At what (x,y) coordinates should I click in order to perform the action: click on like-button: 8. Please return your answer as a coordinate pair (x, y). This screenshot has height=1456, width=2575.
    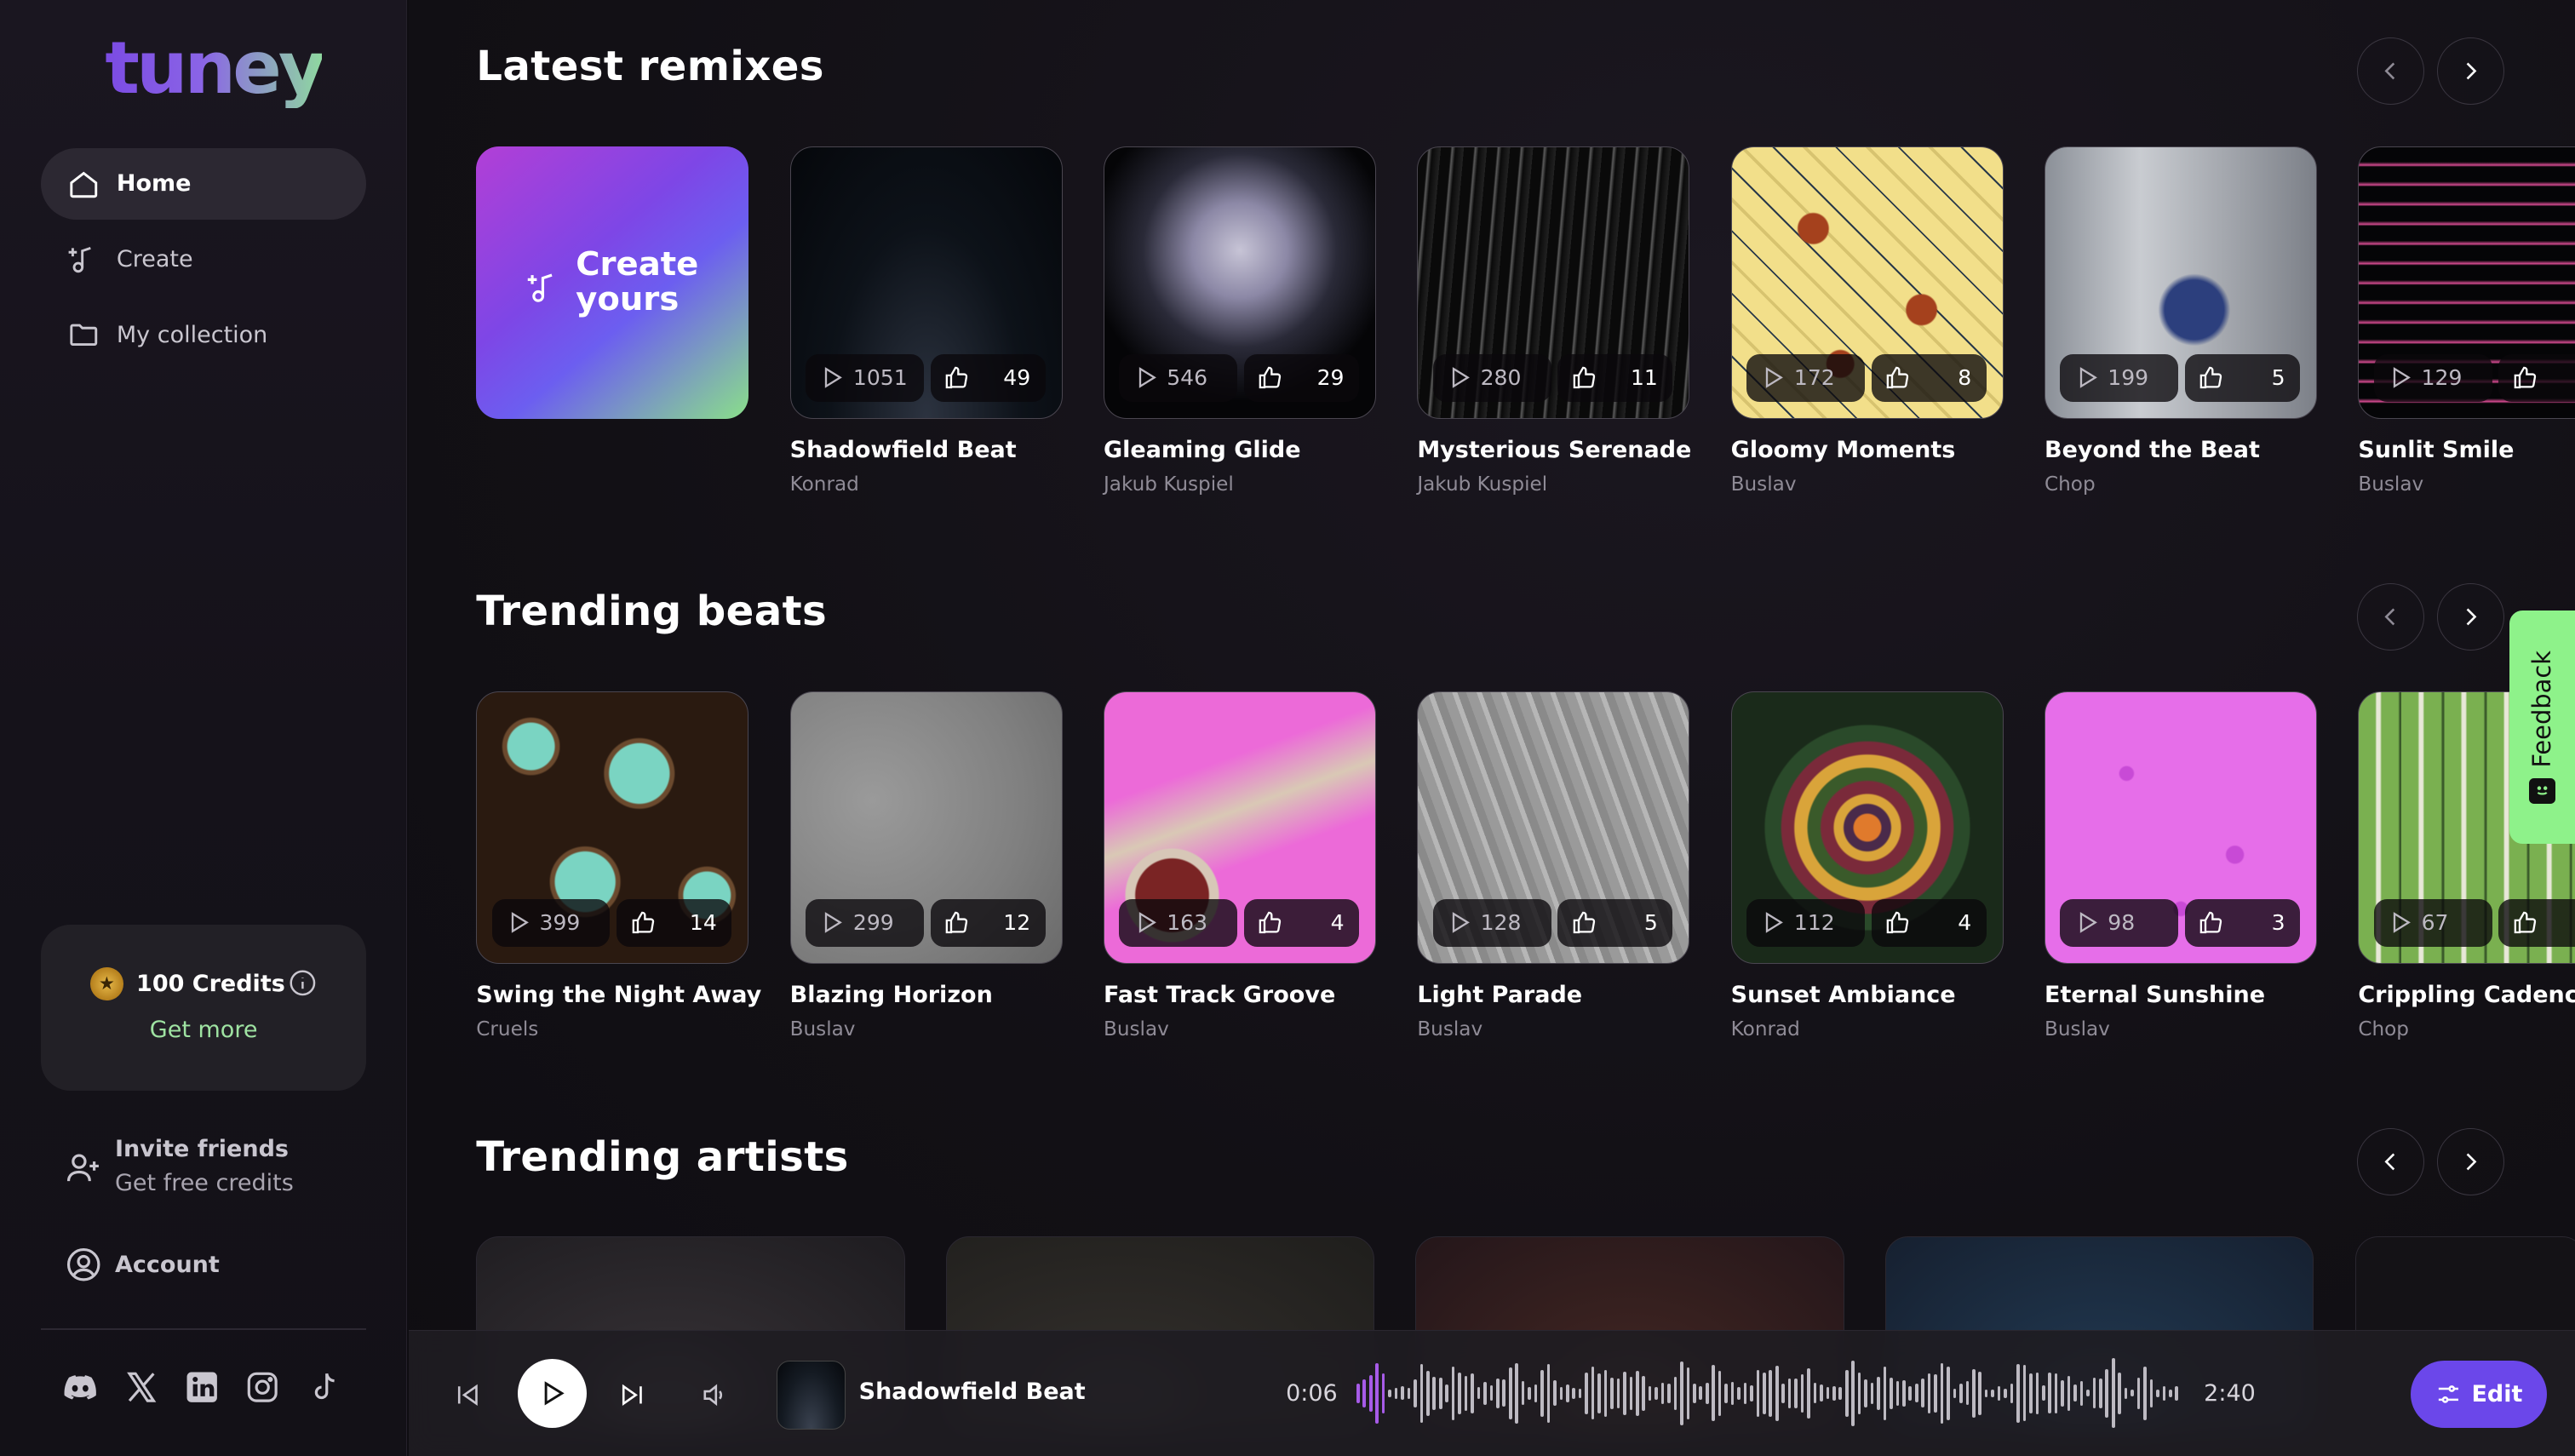
    Looking at the image, I should click on (1929, 377).